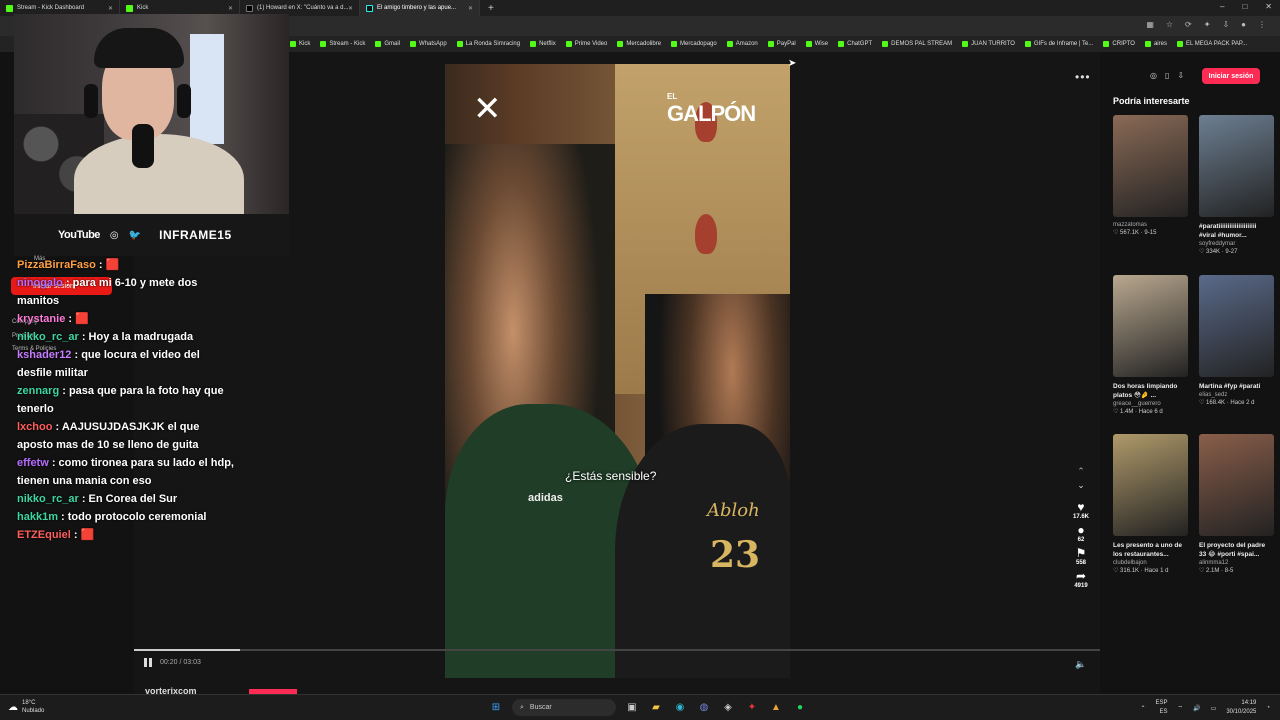 The image size is (1280, 720). What do you see at coordinates (800, 708) in the screenshot?
I see `spotify-icon: ●` at bounding box center [800, 708].